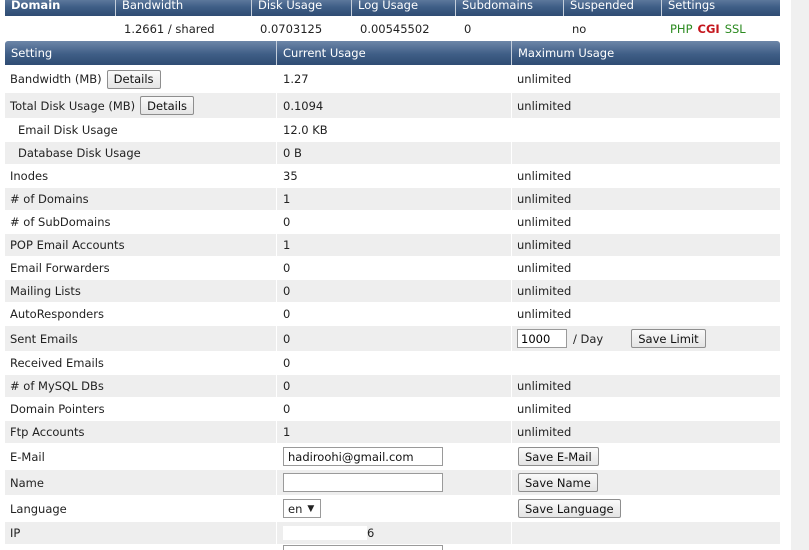  What do you see at coordinates (167, 105) in the screenshot?
I see `disk-details-button: Details` at bounding box center [167, 105].